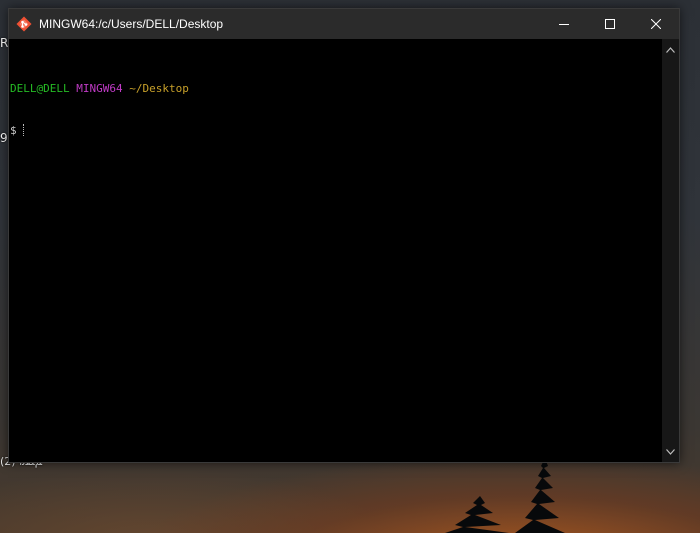 The height and width of the screenshot is (533, 700). Describe the element at coordinates (344, 24) in the screenshot. I see `title-bar: MINGW64:/c/Users/DELL/Desktop` at that location.